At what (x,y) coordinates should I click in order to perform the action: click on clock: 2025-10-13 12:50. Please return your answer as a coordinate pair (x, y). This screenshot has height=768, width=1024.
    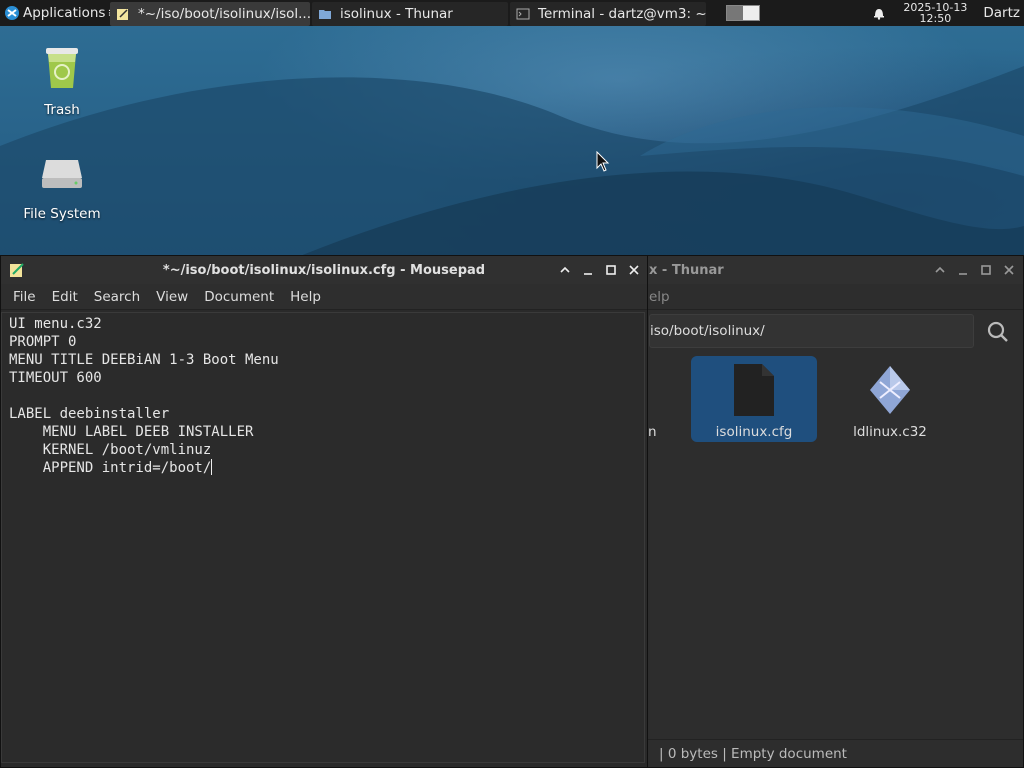
    Looking at the image, I should click on (935, 13).